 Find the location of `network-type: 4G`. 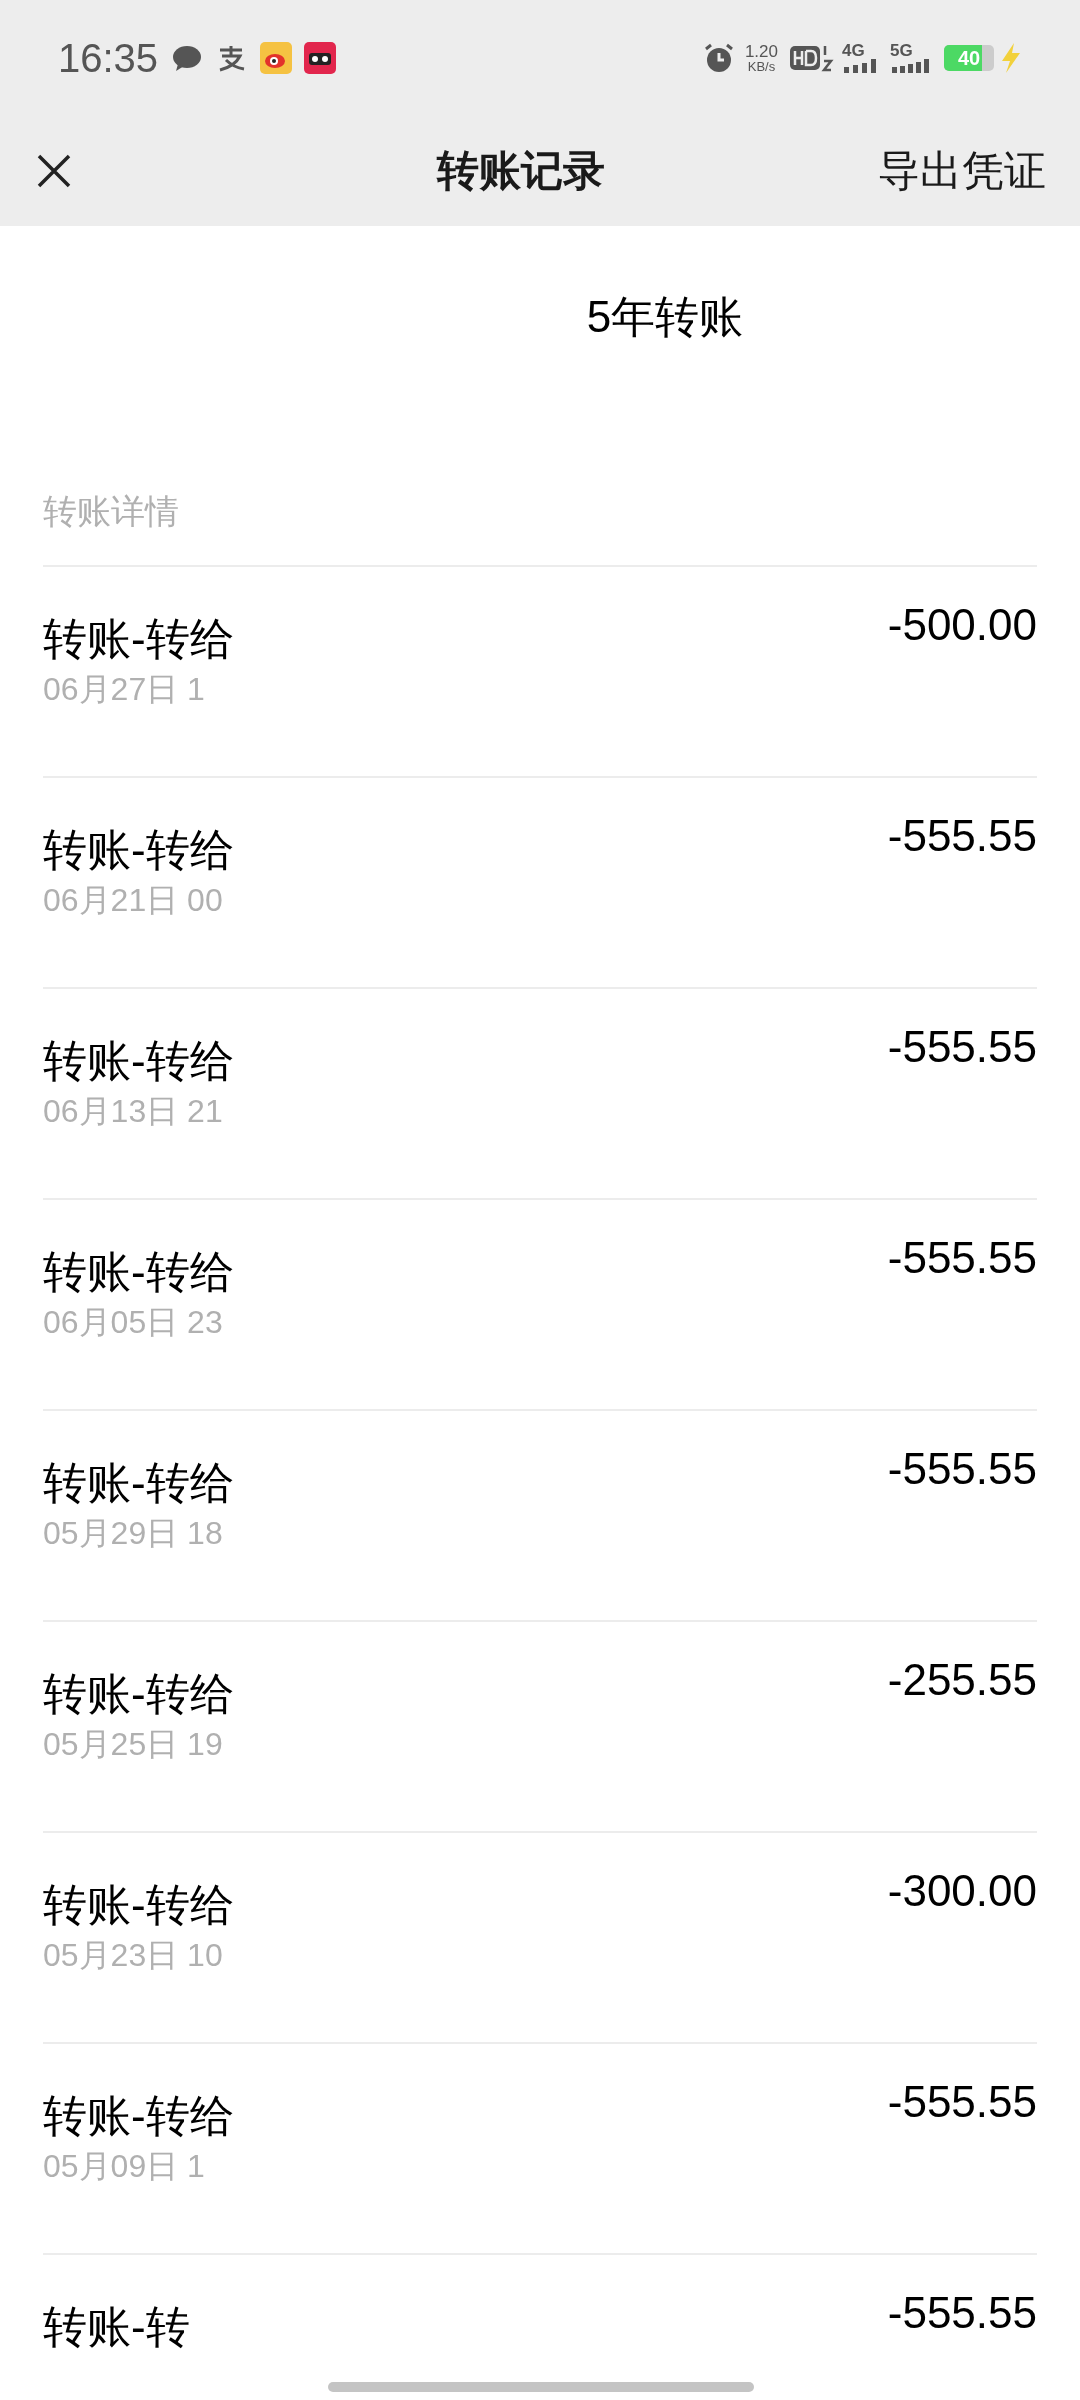

network-type: 4G is located at coordinates (854, 50).